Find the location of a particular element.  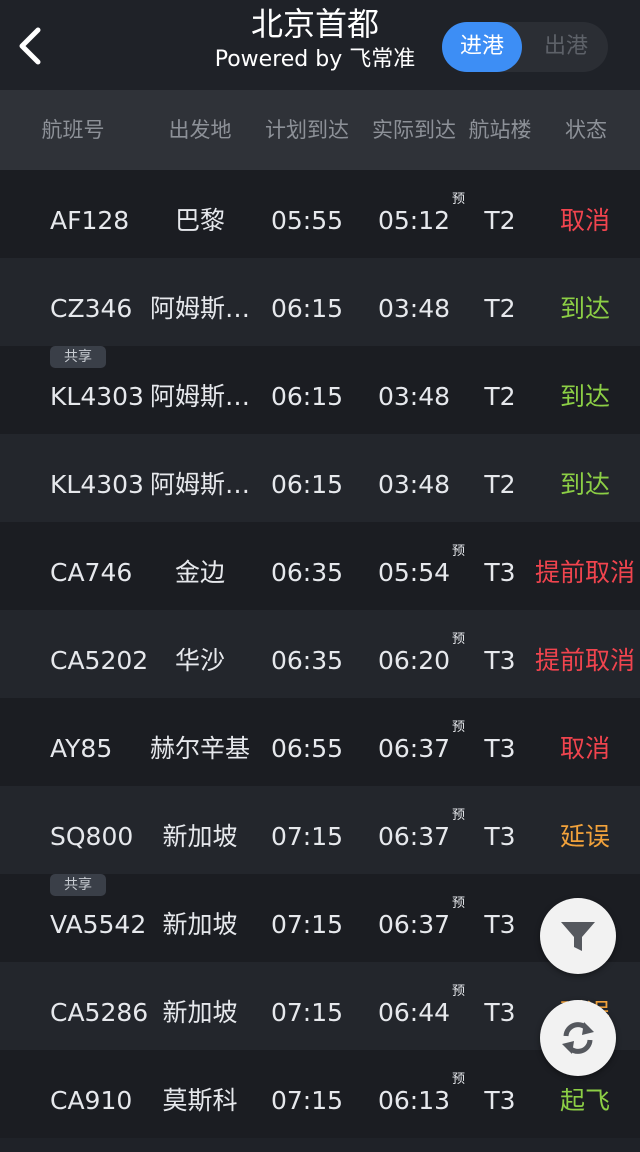

table-row: AF128 巴黎 05:55 05:12 预 T2 取消 is located at coordinates (320, 214).